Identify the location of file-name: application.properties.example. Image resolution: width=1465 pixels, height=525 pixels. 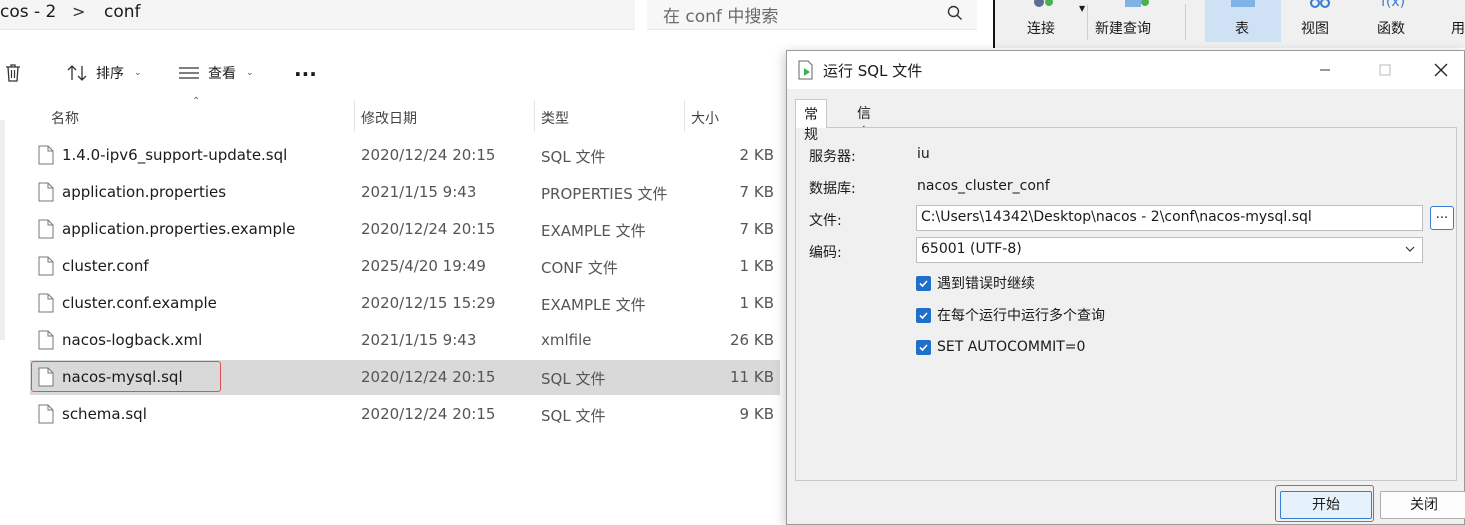
(179, 229).